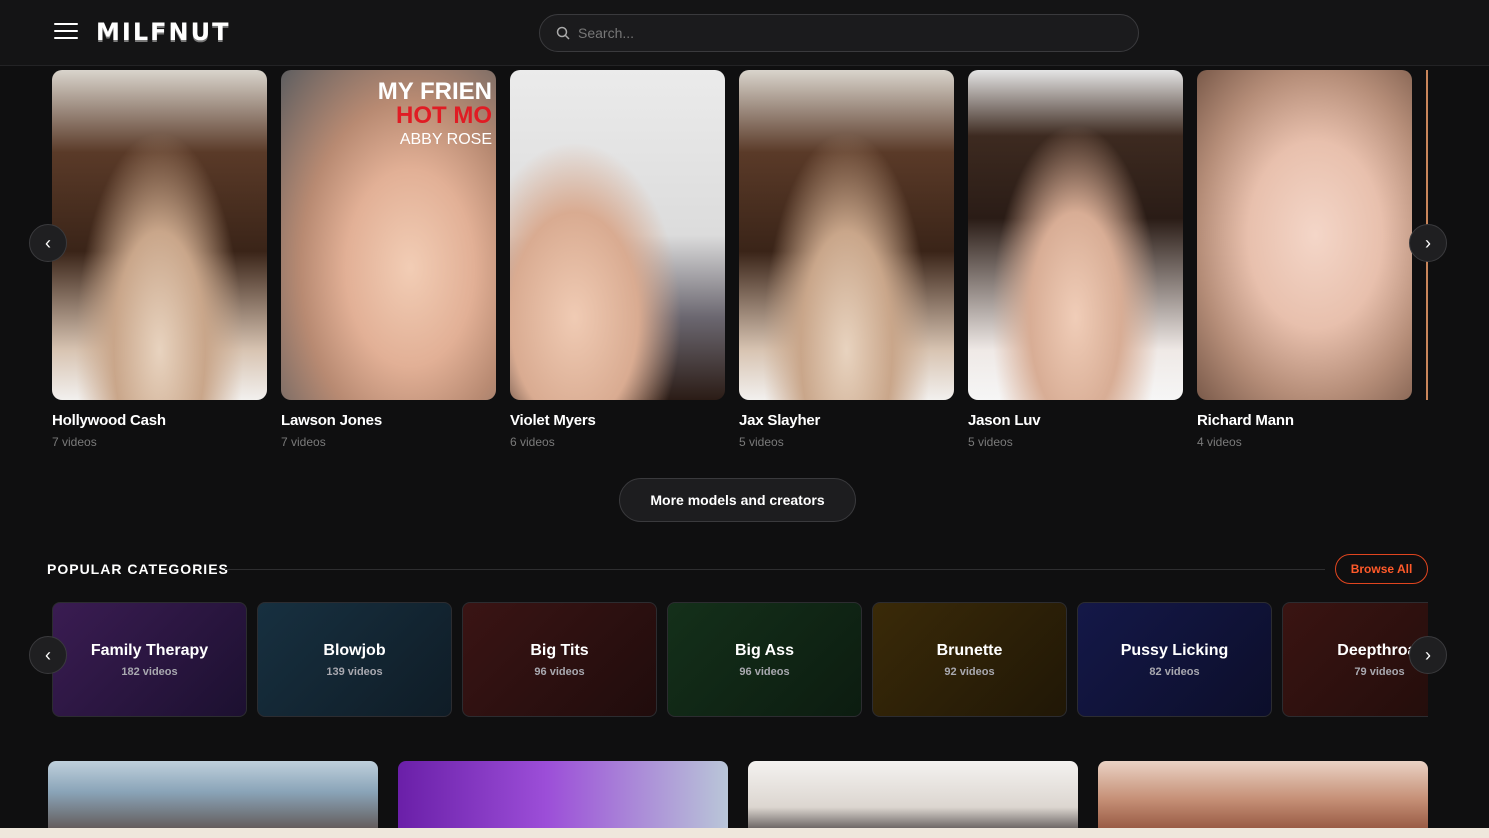 Image resolution: width=1489 pixels, height=838 pixels. What do you see at coordinates (559, 659) in the screenshot?
I see `category-card: Big Tits 96 videos` at bounding box center [559, 659].